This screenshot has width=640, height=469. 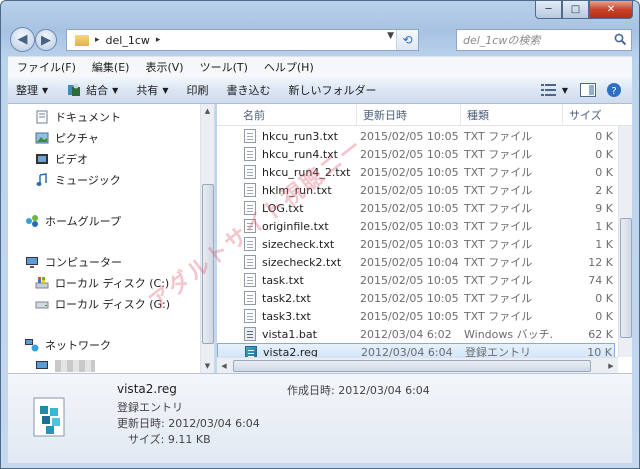 I want to click on menu-file: ファイル(F), so click(x=46, y=67).